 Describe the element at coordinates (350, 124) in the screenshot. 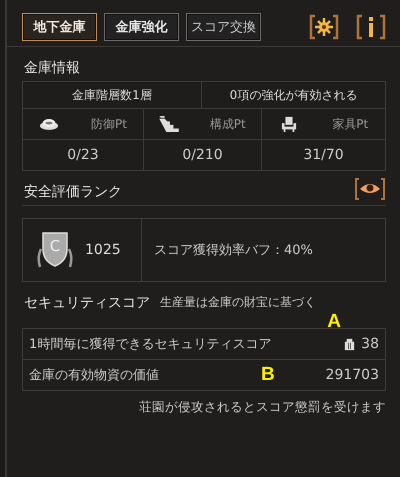

I see `point-label: 家具Pt` at that location.